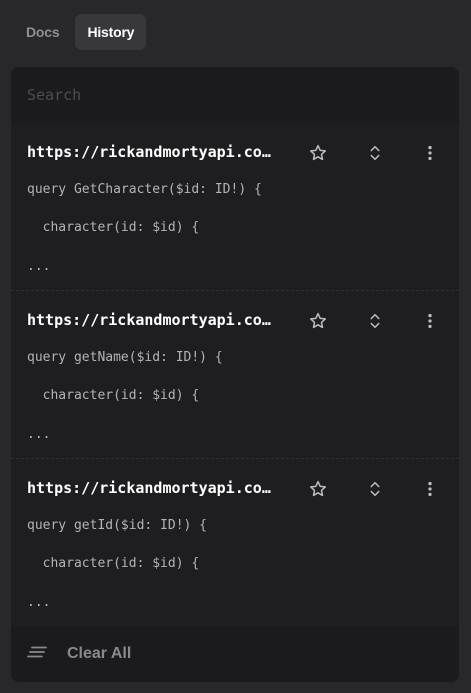  I want to click on search-bar, so click(235, 95).